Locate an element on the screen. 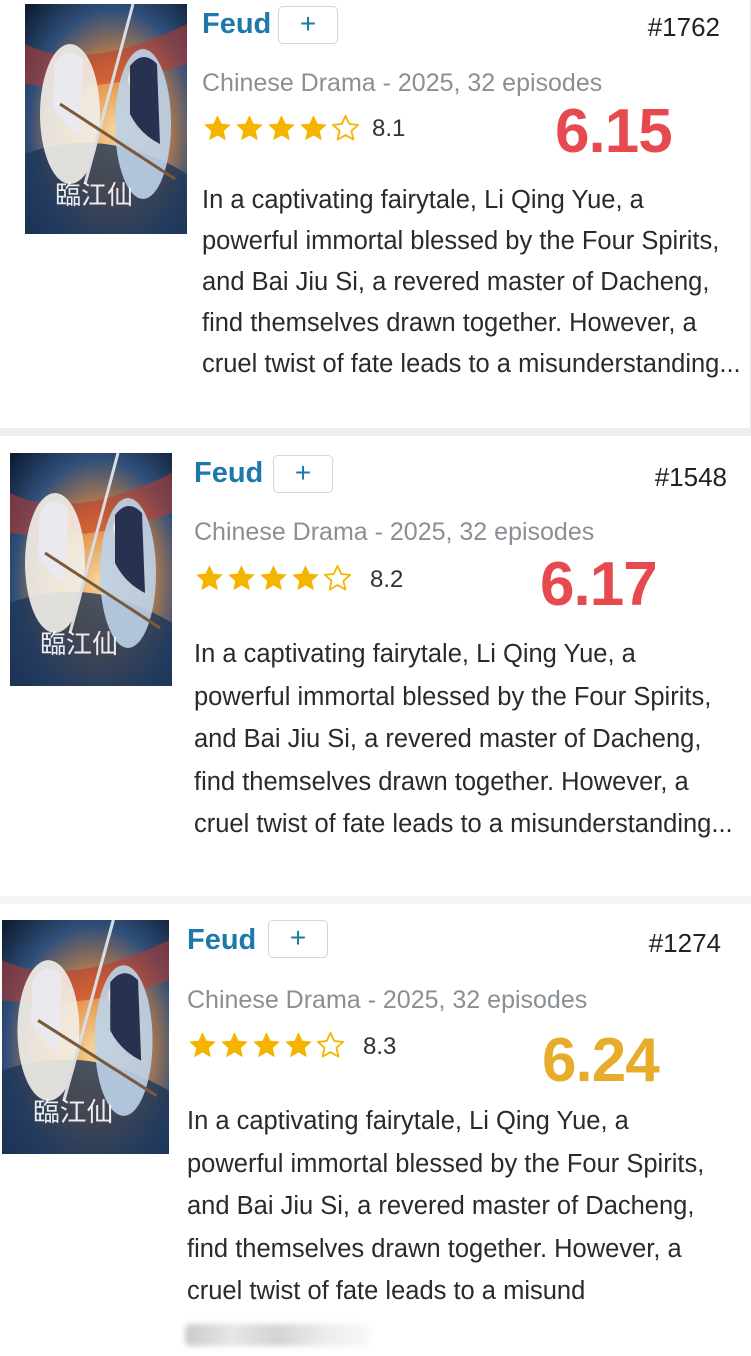  rank-label: #1762 is located at coordinates (683, 27).